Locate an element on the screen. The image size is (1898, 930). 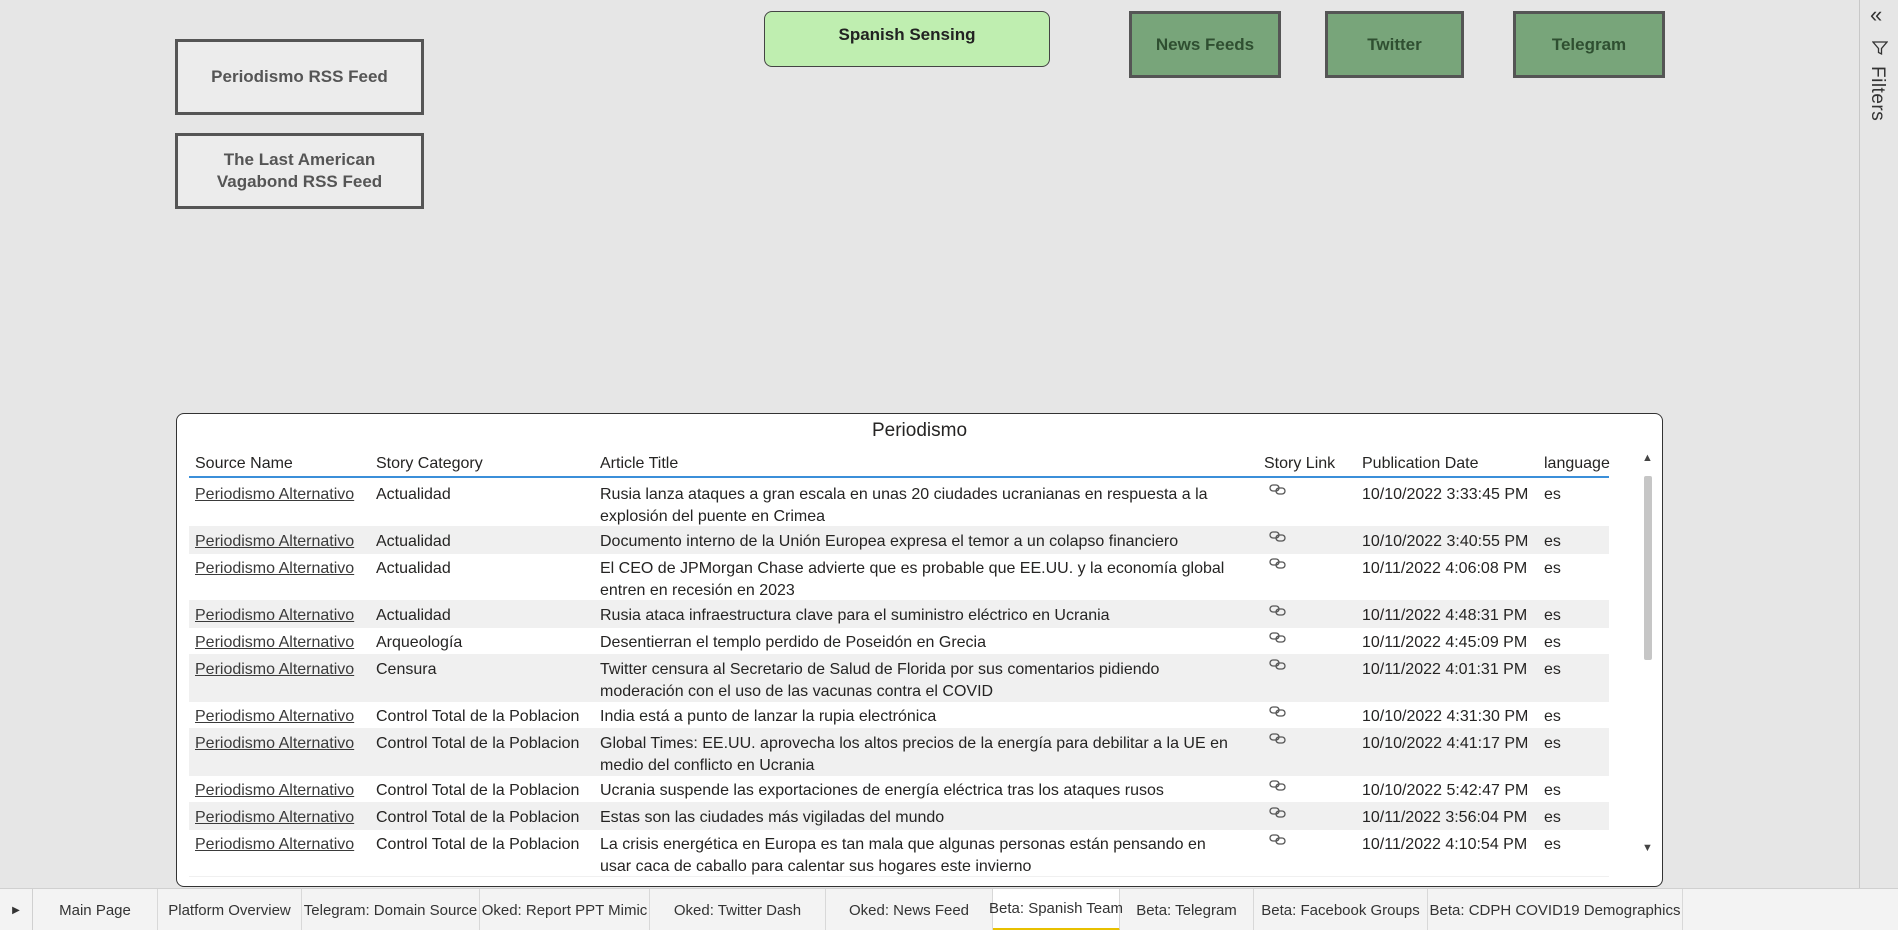
scroll-up-icon: ▲ is located at coordinates (1647, 458).